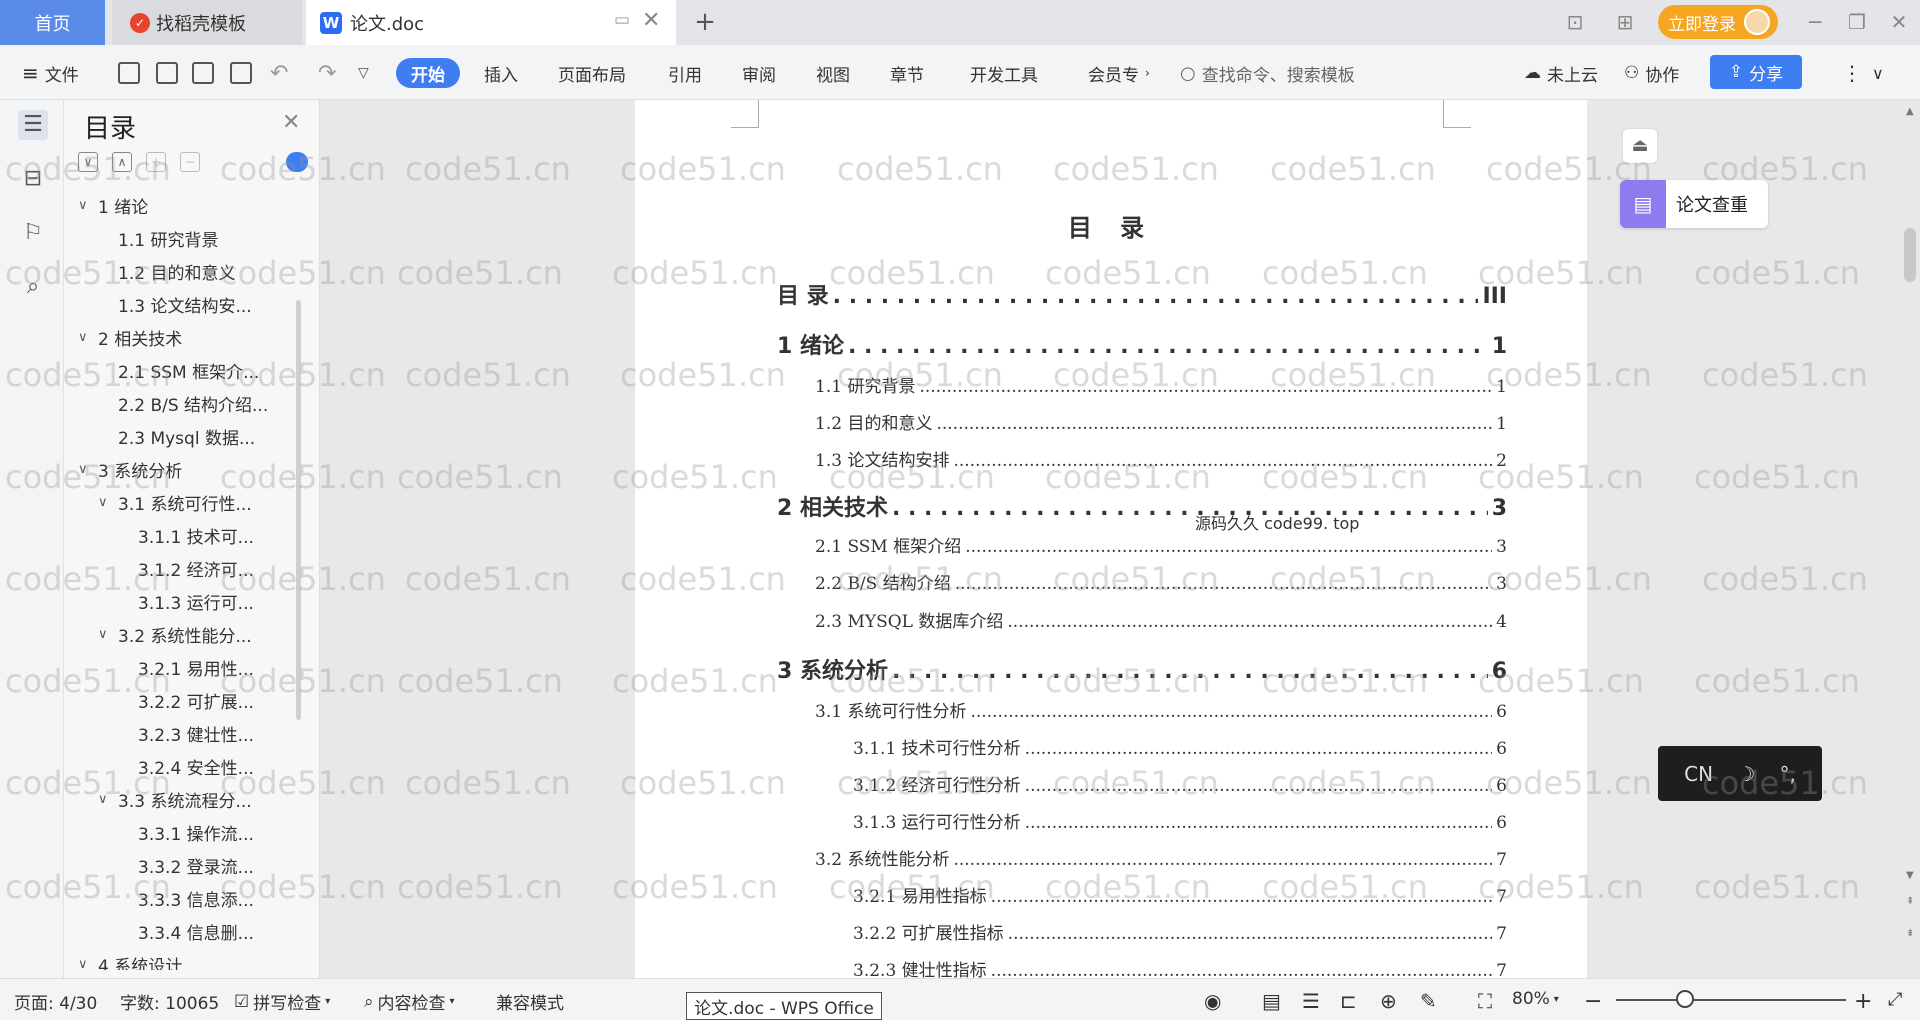 The height and width of the screenshot is (1020, 1920). Describe the element at coordinates (363, 73) in the screenshot. I see `chevron-down-icon: ▽` at that location.